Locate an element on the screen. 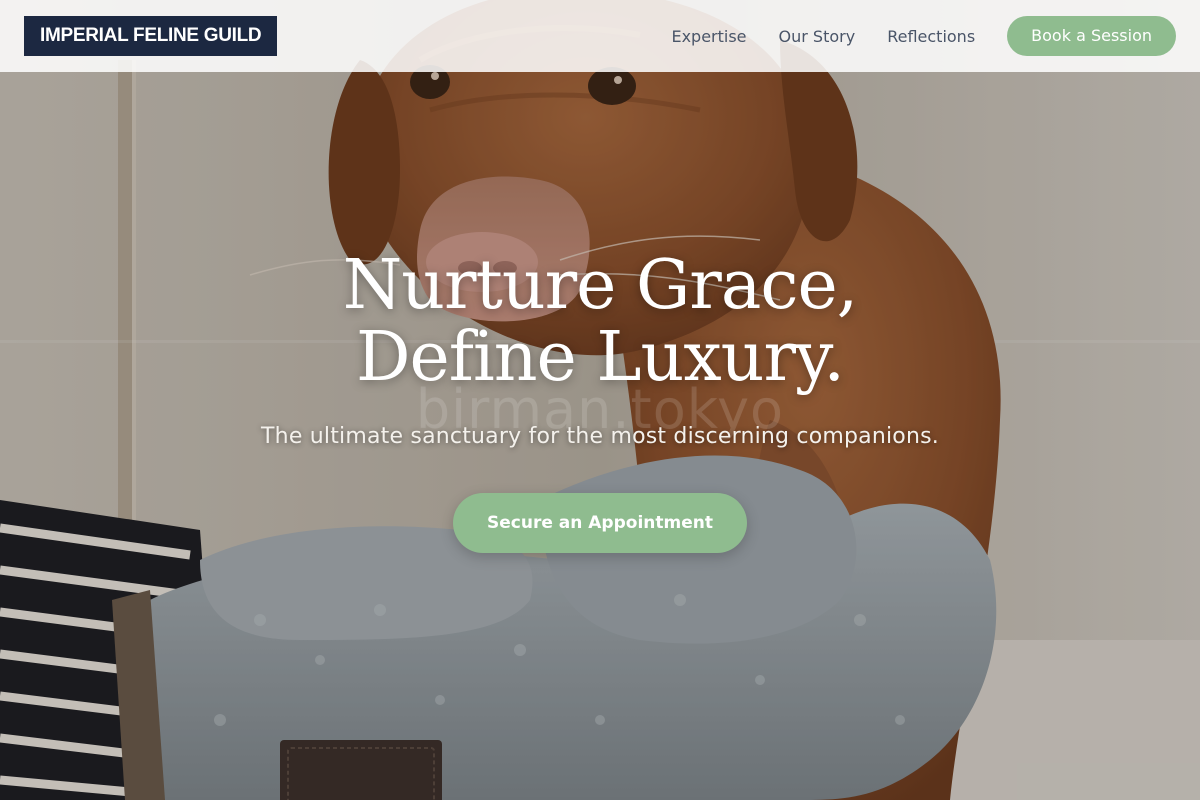  nav-link-our-story: Our Story is located at coordinates (817, 36).